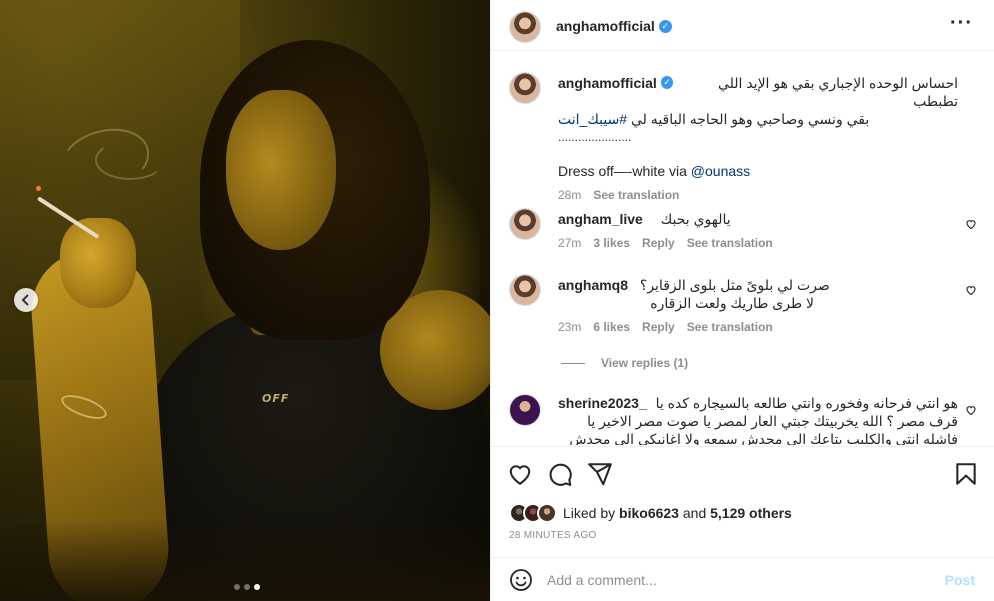  Describe the element at coordinates (751, 513) in the screenshot. I see `likes-others-link: 5,129 others` at that location.